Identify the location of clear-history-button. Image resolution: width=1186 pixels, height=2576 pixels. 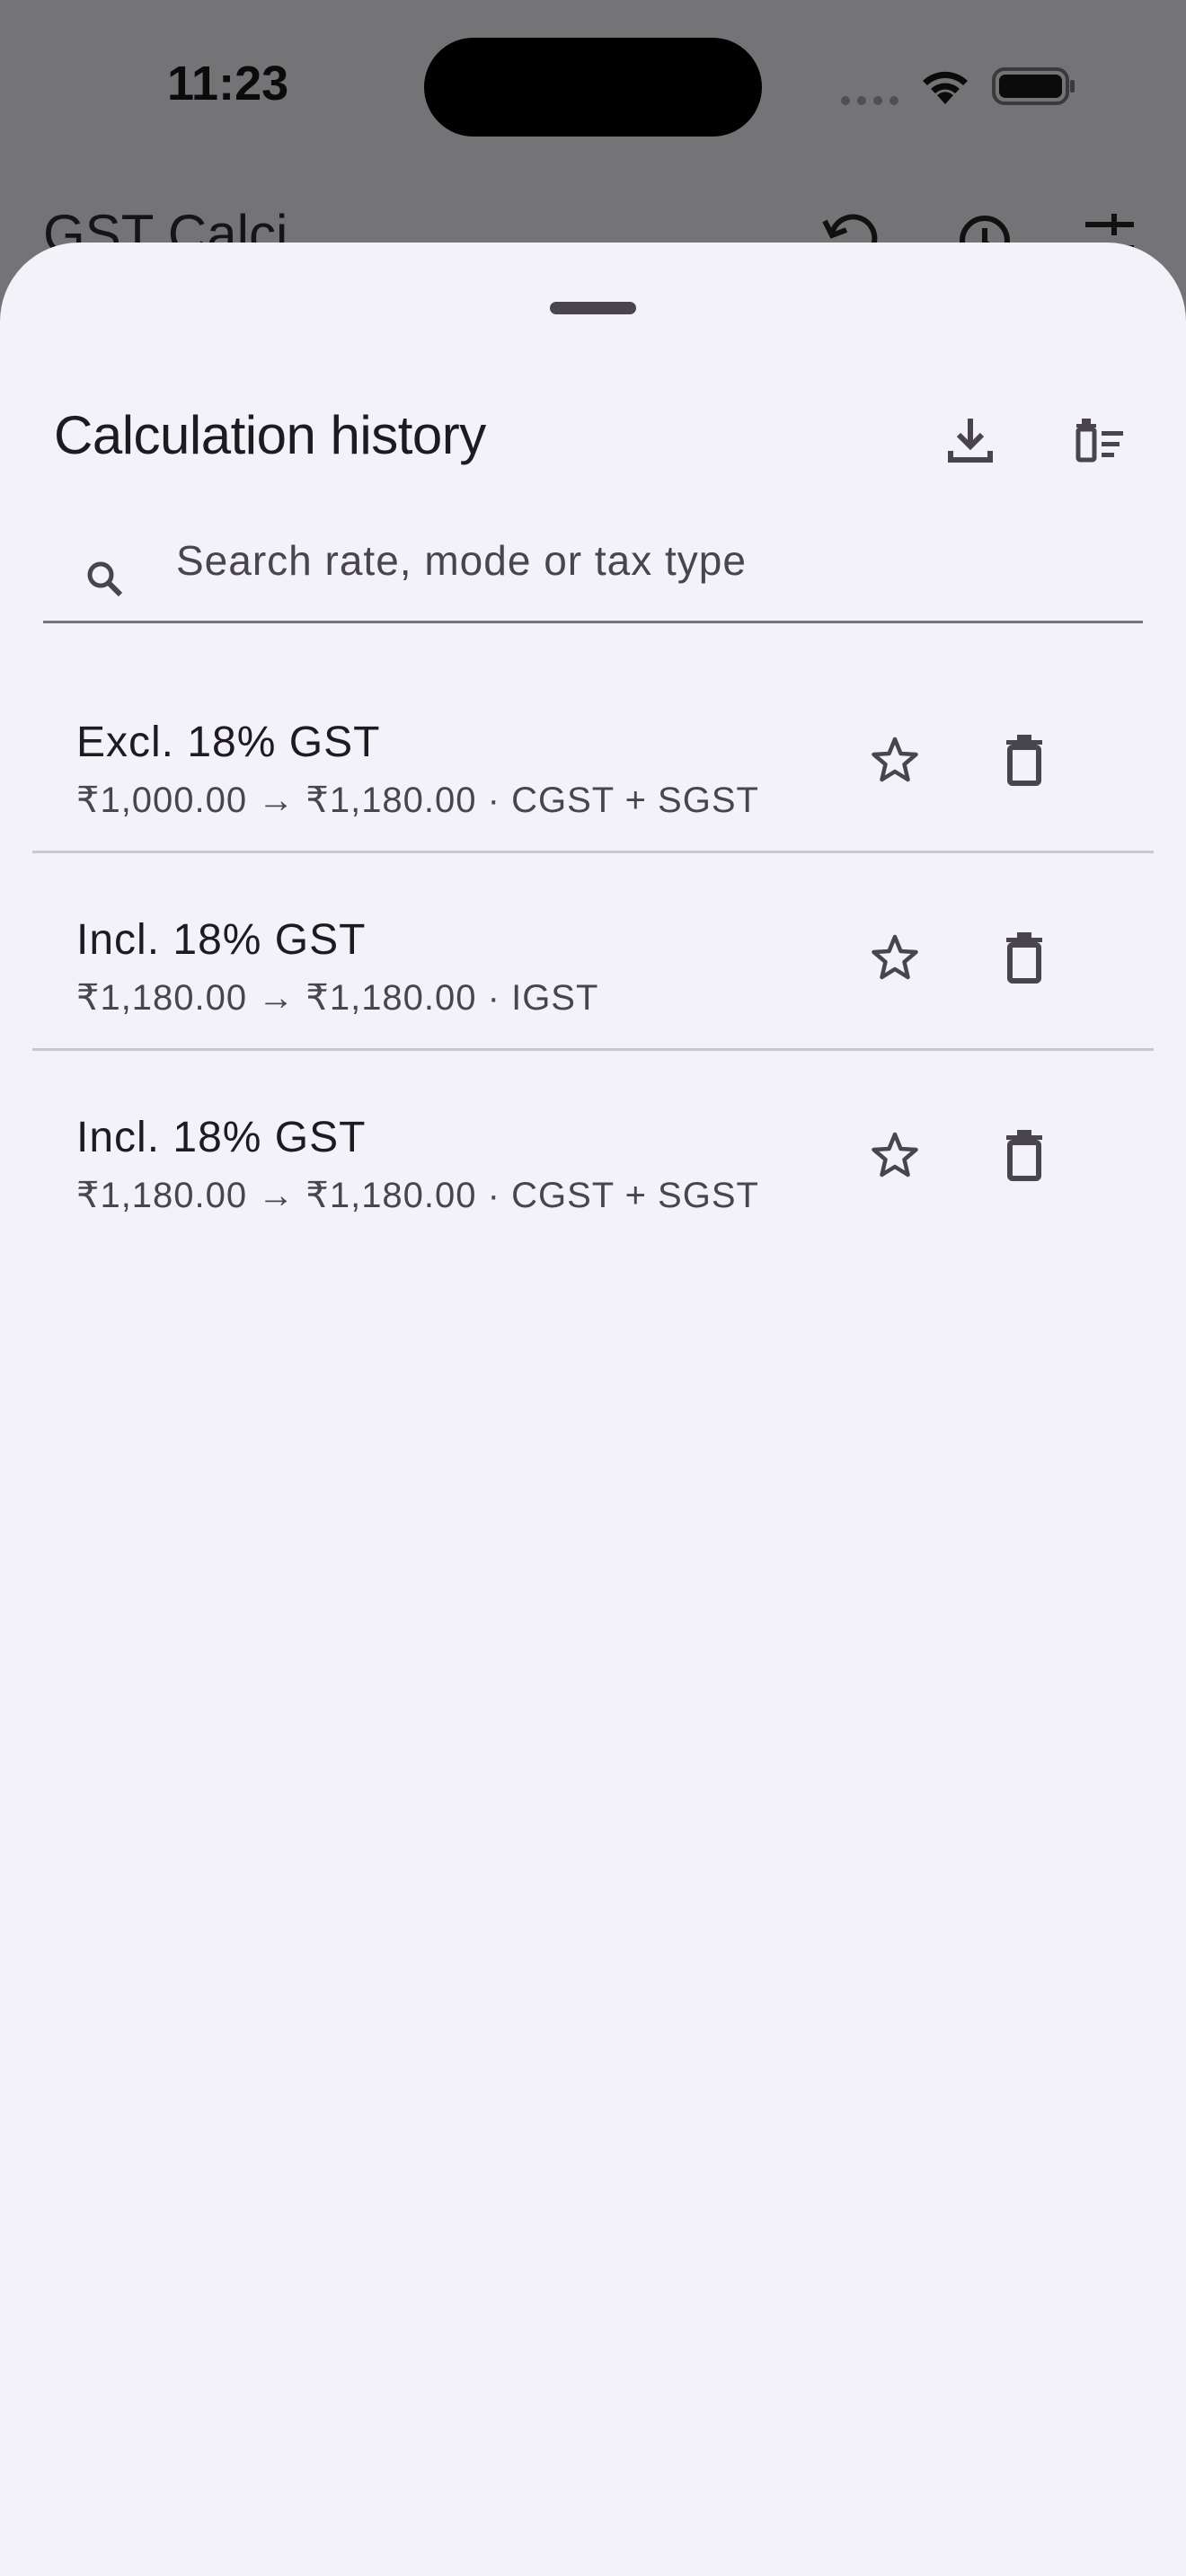
(1100, 440).